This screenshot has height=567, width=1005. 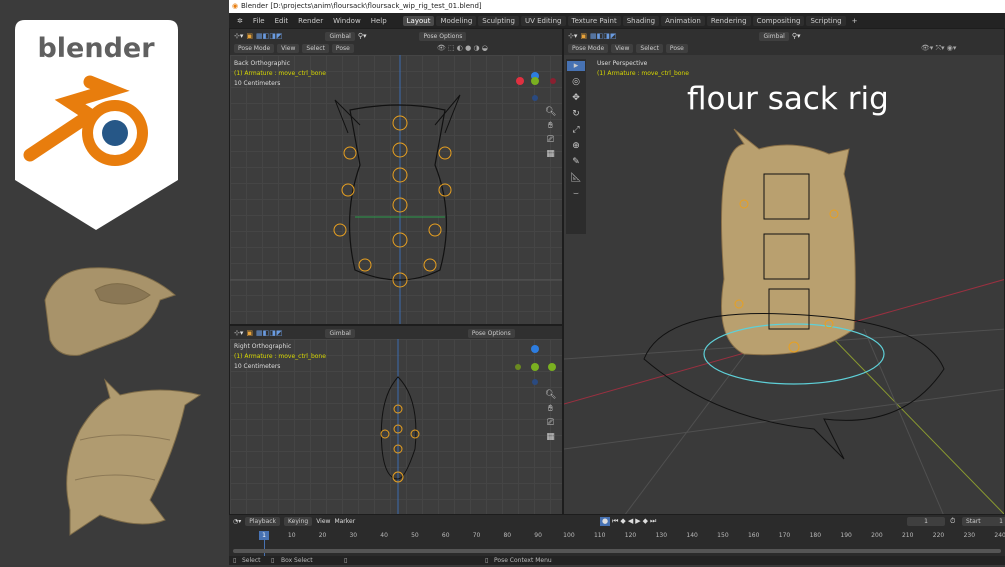 I want to click on mode-dropdown: Pose Mode, so click(x=254, y=48).